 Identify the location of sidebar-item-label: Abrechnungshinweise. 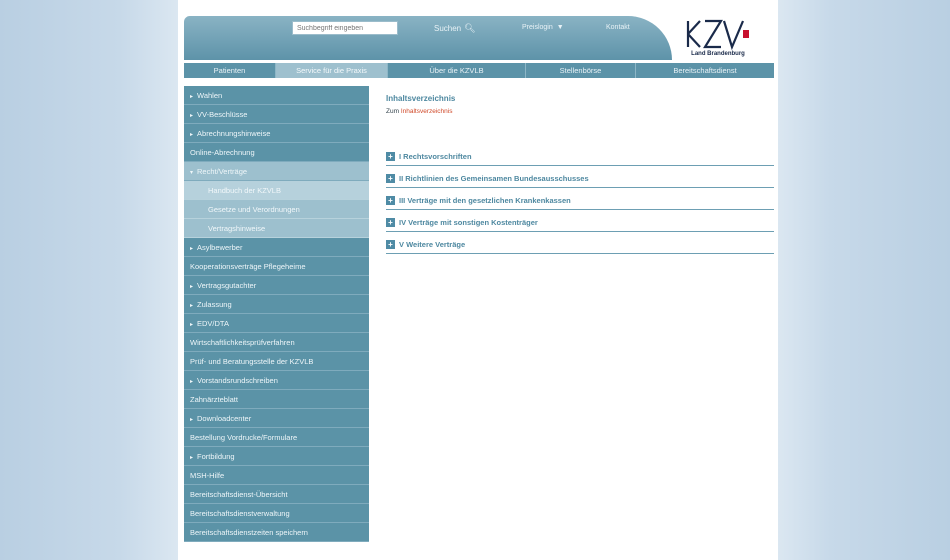
(234, 133).